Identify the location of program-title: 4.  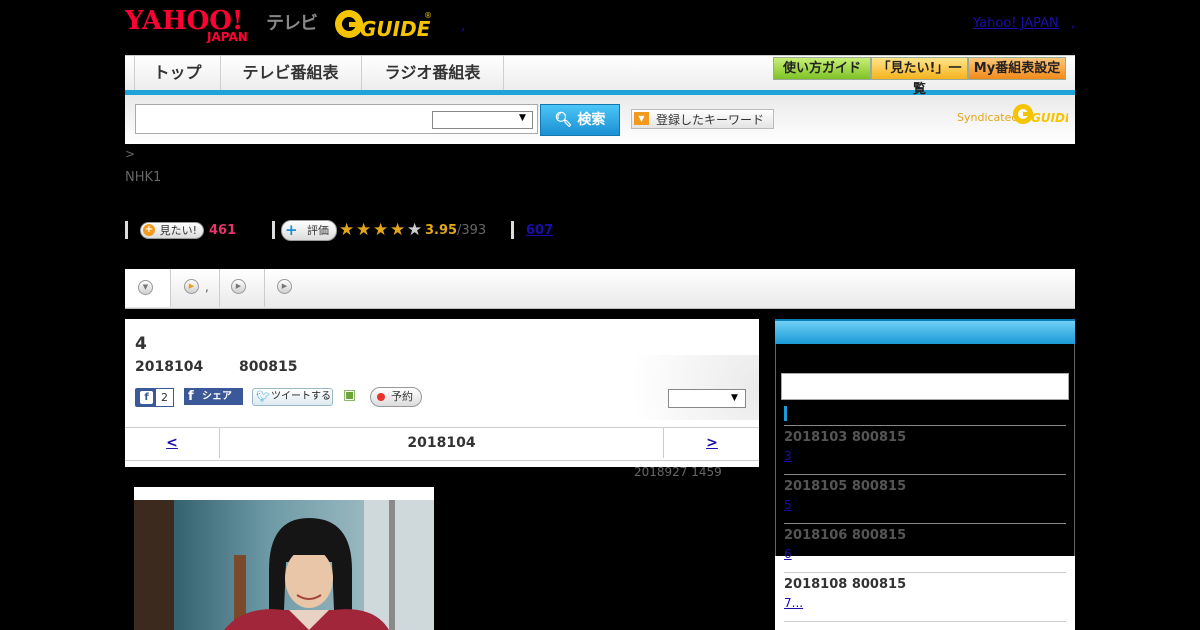
(141, 344).